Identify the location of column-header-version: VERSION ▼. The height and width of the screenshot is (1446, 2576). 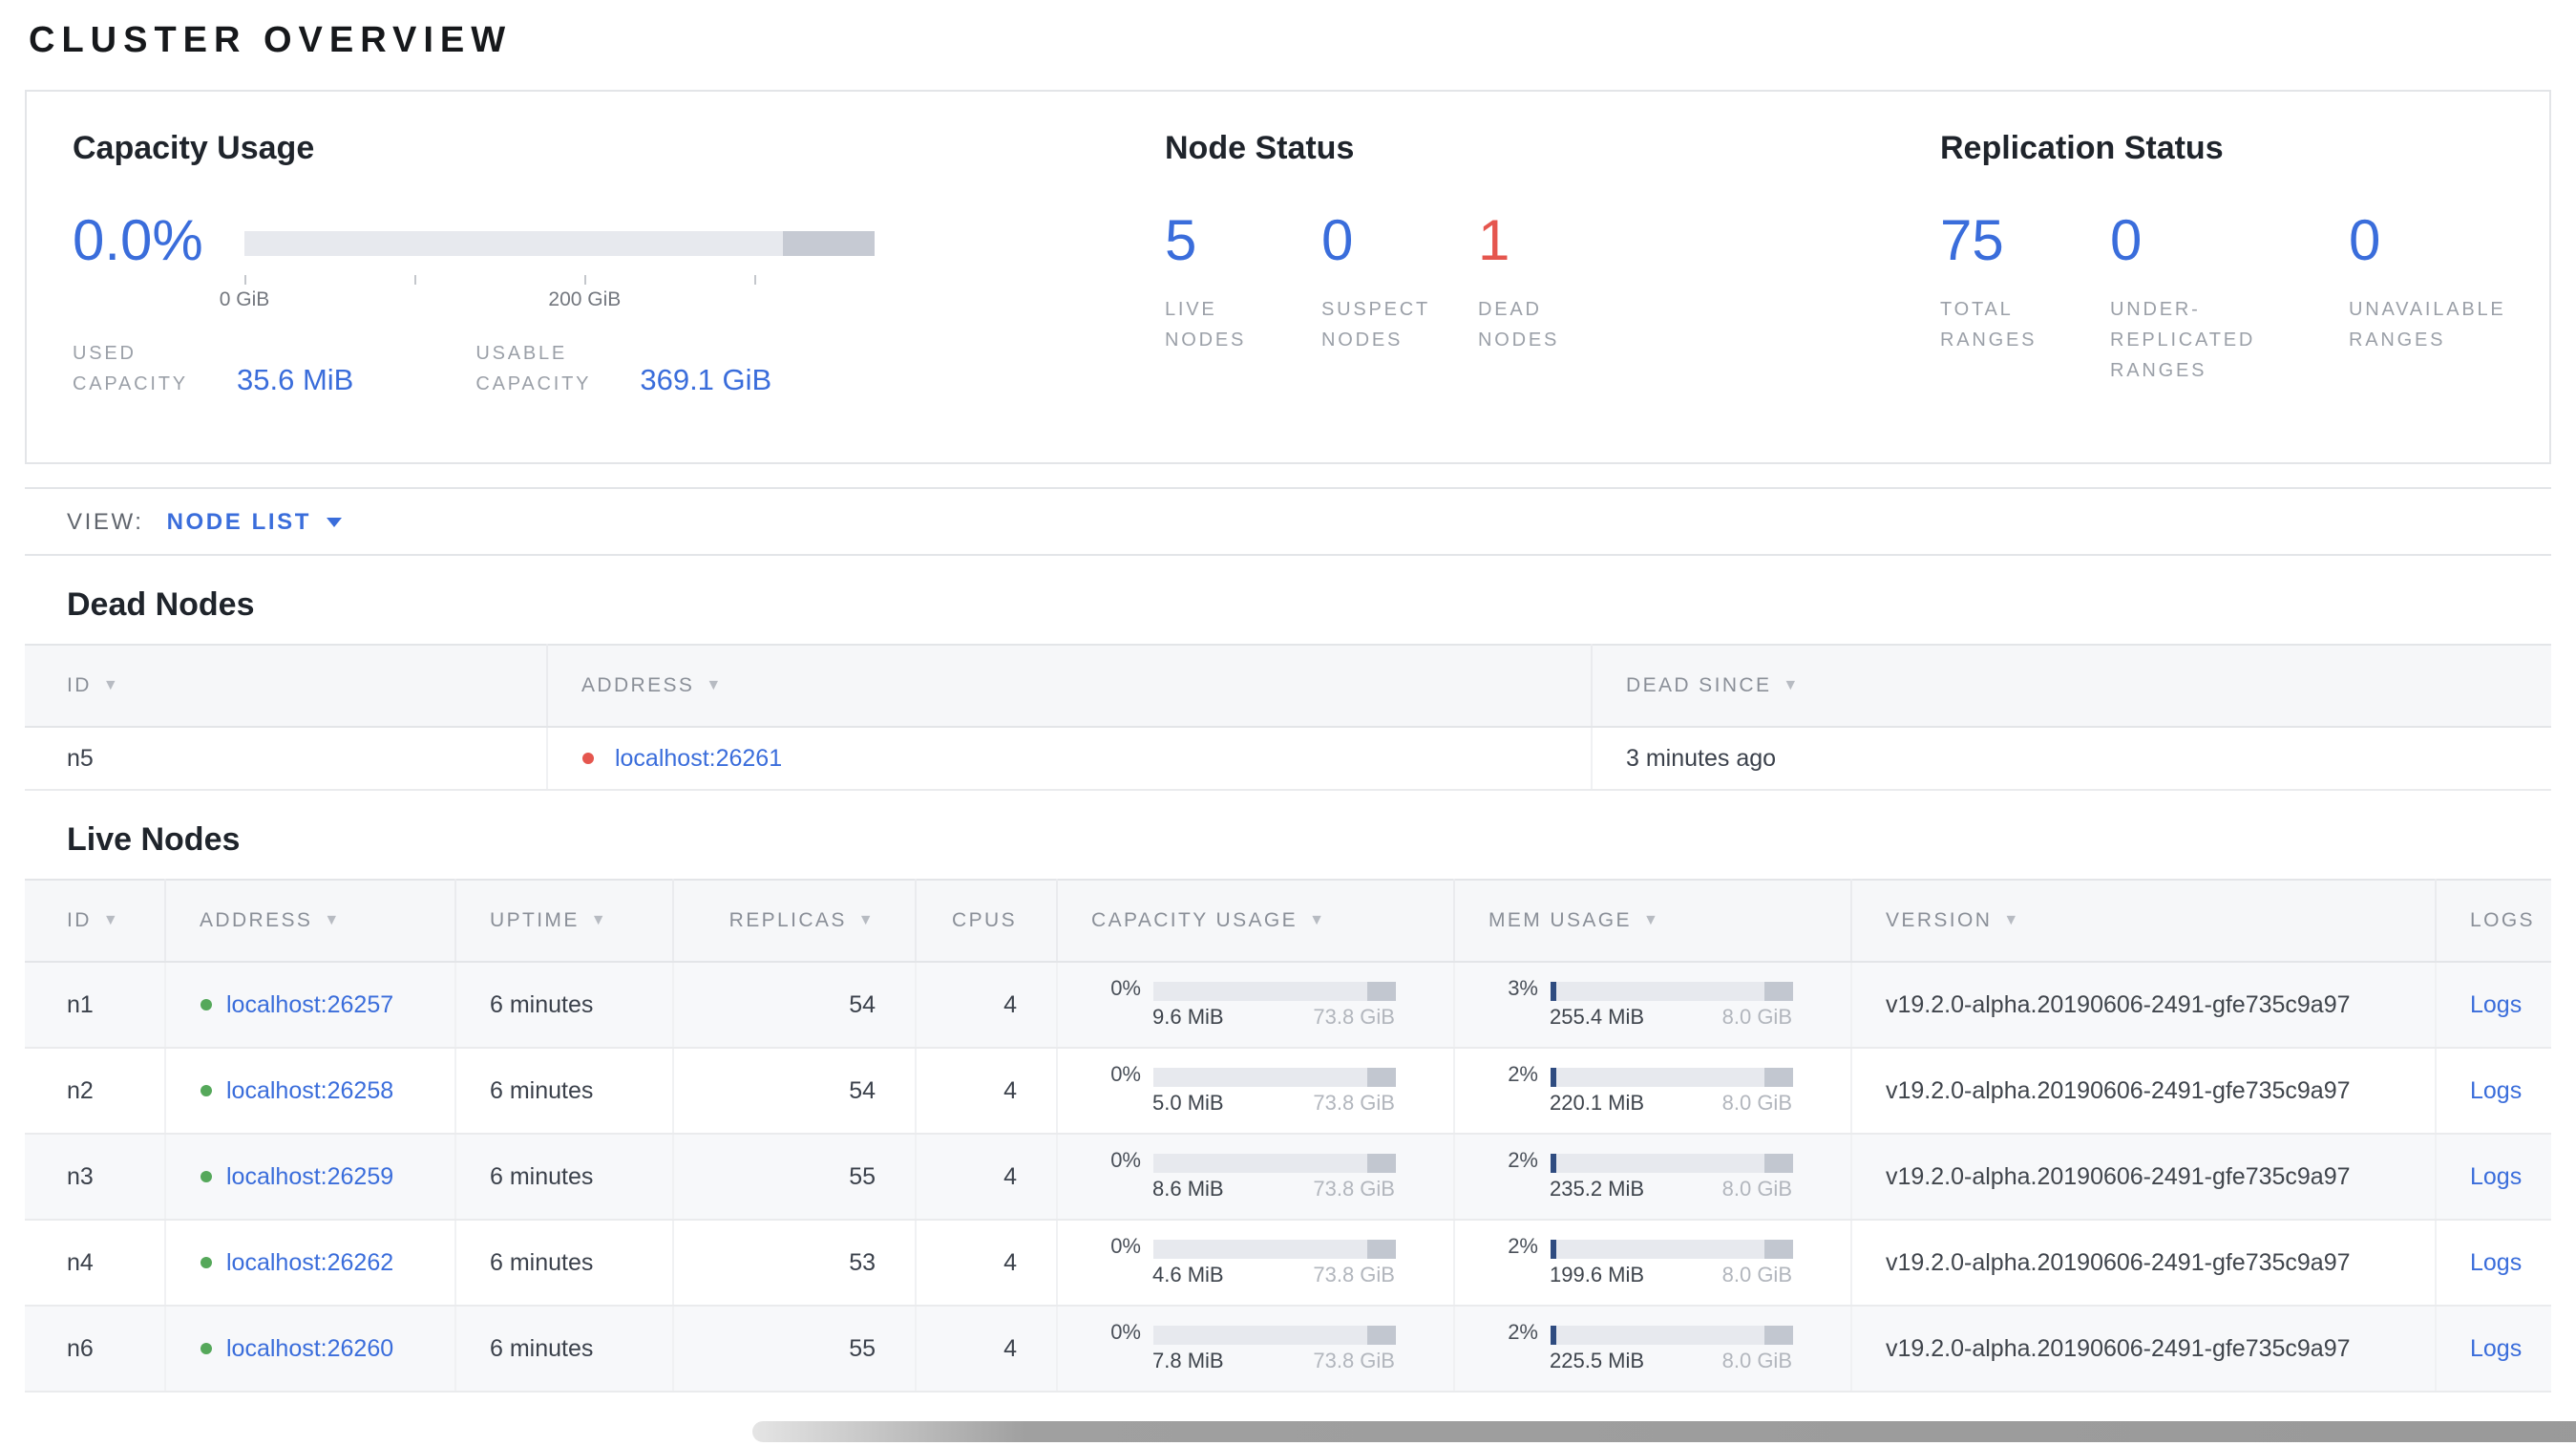
(2143, 921).